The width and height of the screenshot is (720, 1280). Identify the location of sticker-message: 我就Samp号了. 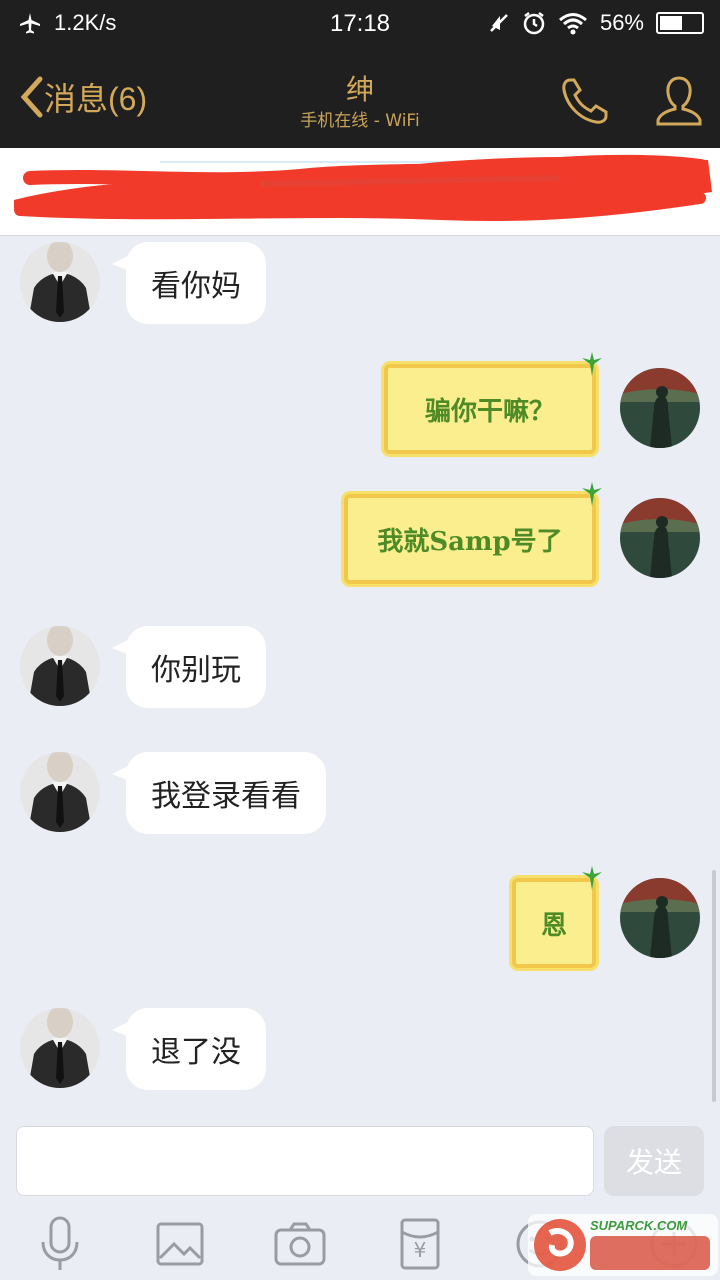
(473, 533).